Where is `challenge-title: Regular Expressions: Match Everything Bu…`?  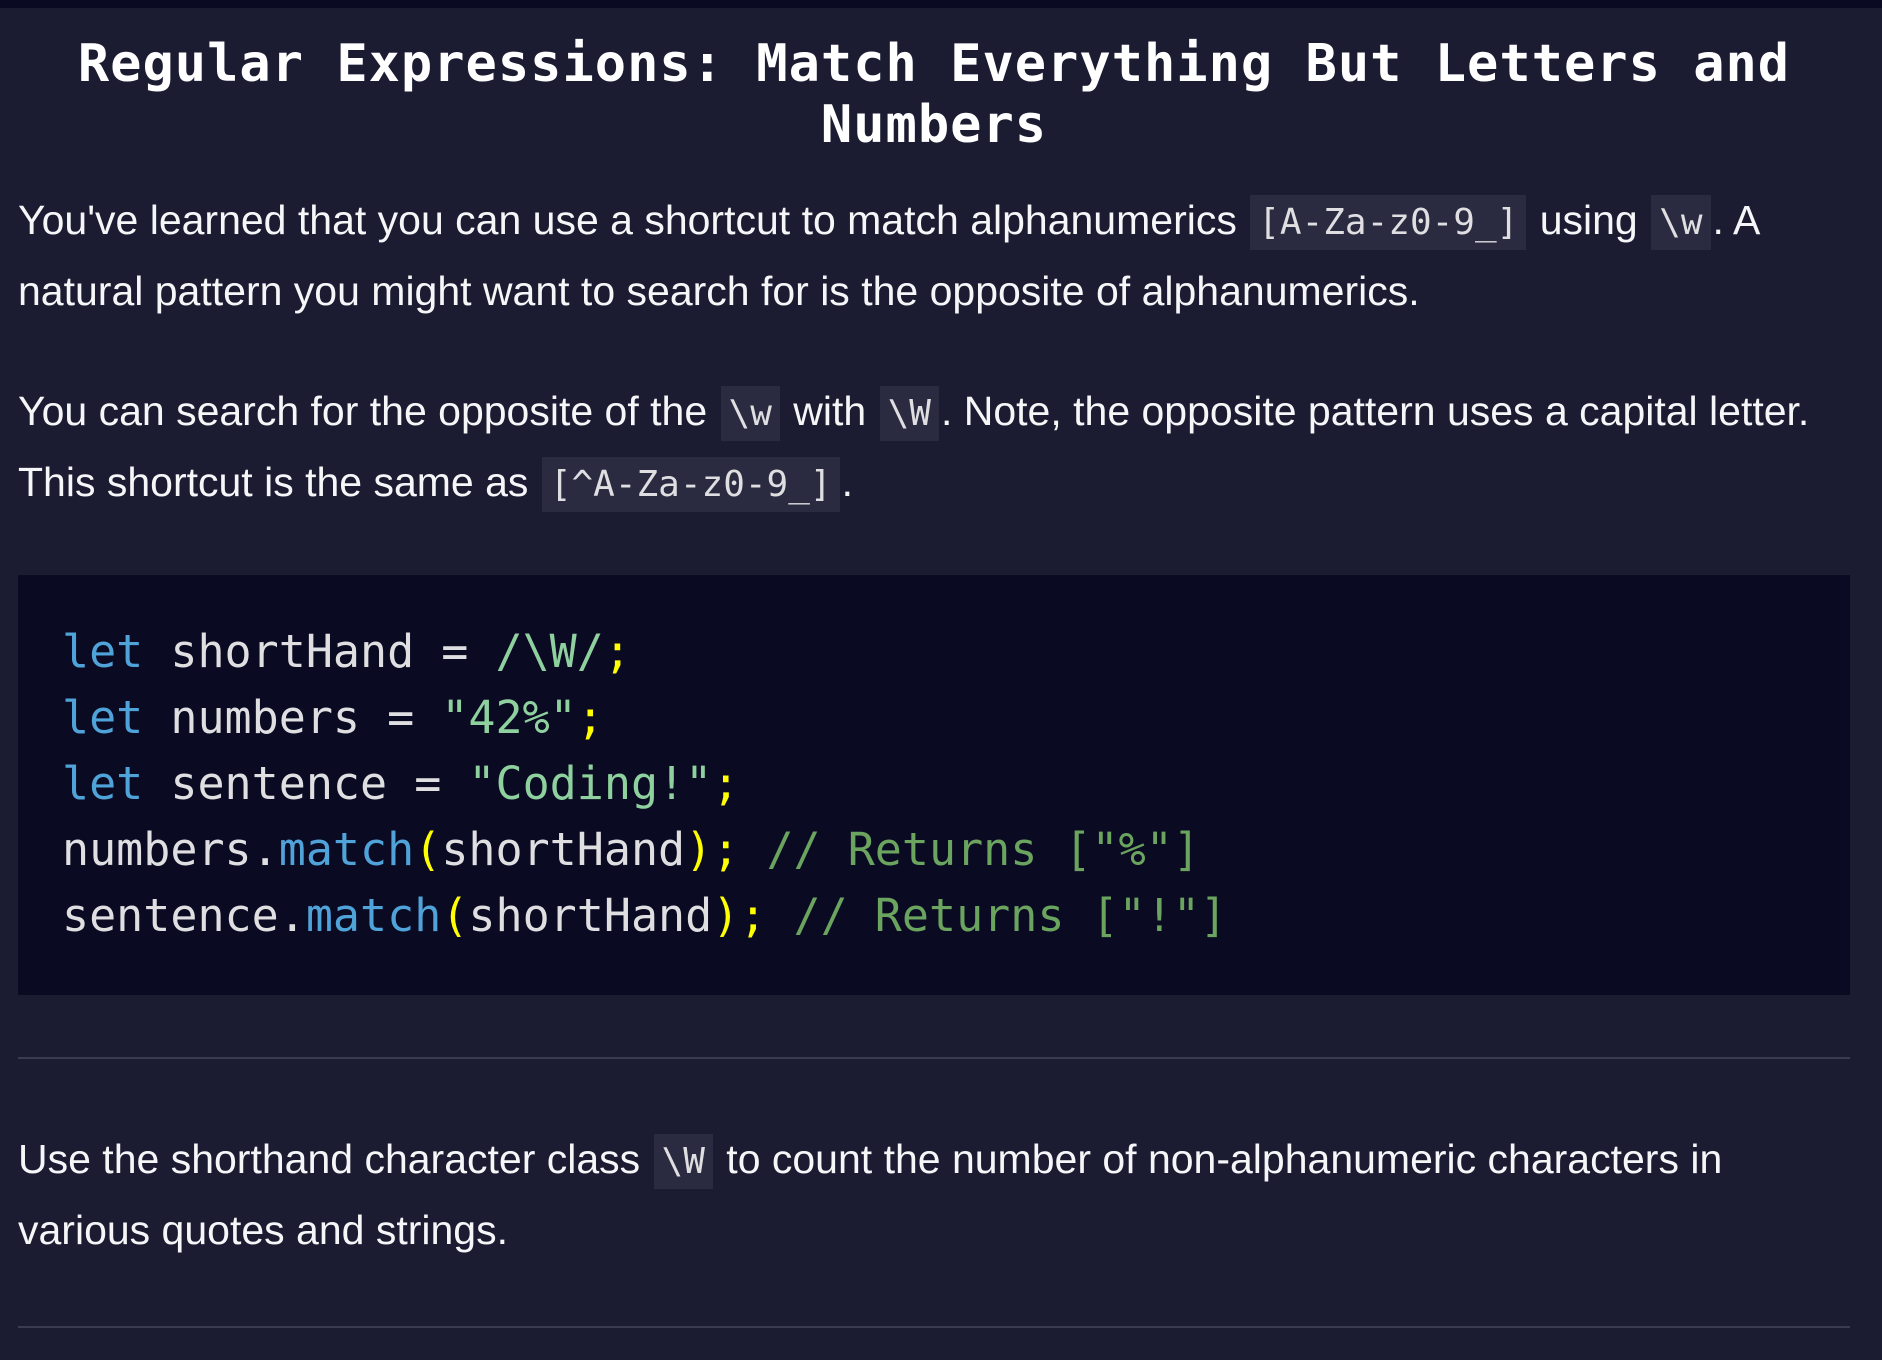 challenge-title: Regular Expressions: Match Everything Bu… is located at coordinates (934, 94).